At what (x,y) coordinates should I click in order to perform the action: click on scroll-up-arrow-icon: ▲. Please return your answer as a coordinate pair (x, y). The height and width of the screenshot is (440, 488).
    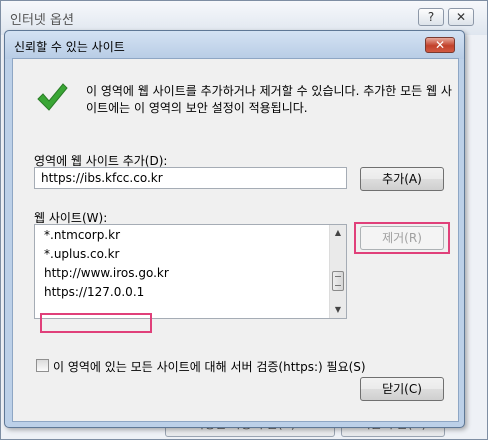
    Looking at the image, I should click on (338, 233).